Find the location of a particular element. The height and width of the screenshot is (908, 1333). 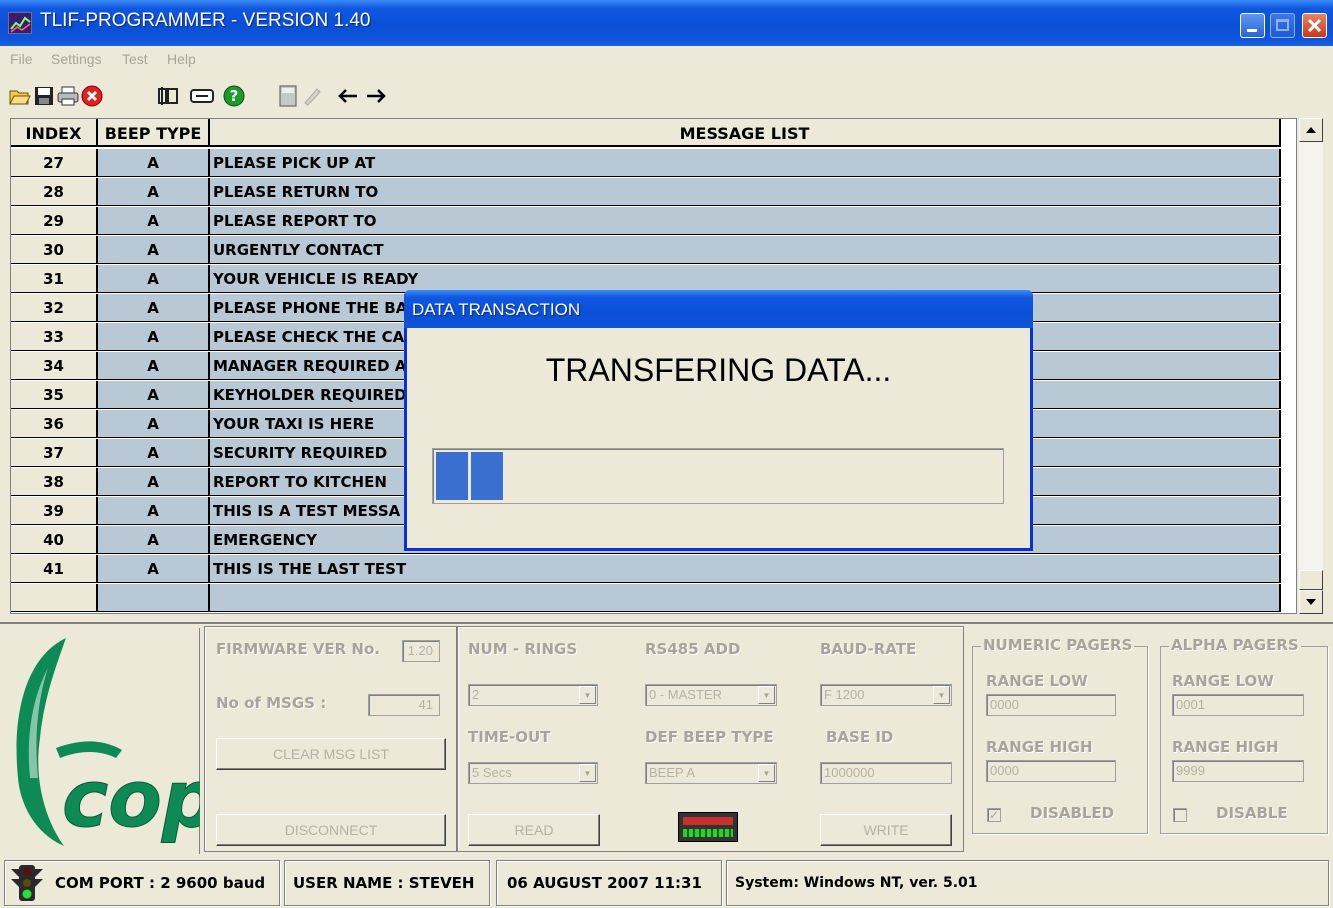

keyboard-icon is located at coordinates (168, 96).